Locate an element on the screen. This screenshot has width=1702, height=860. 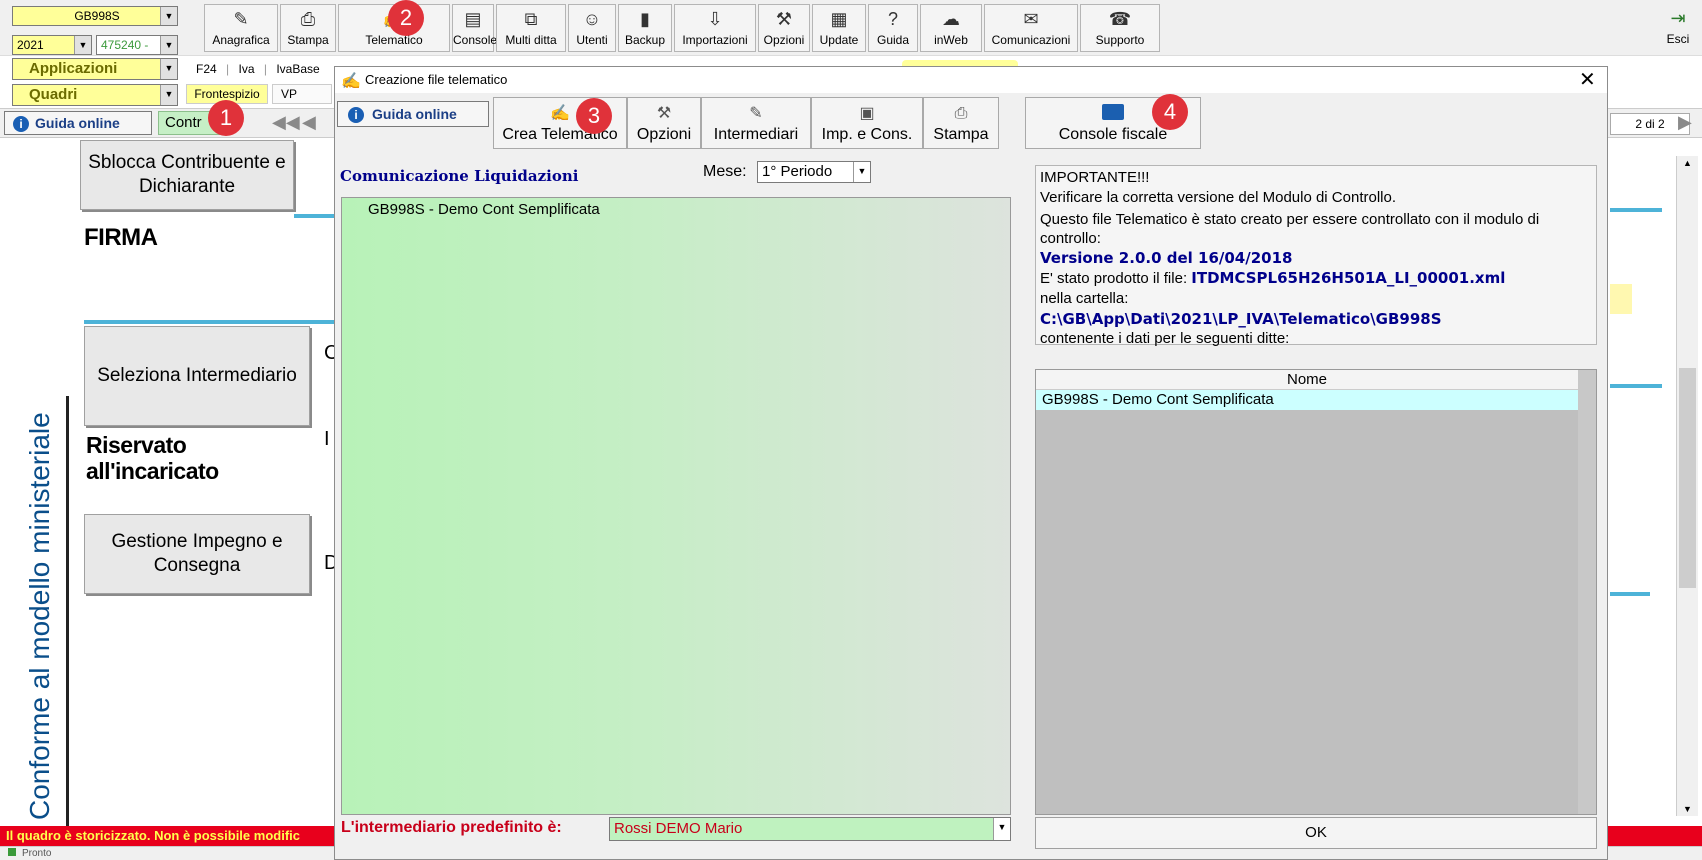
quadri-combo: Quadri ▼ is located at coordinates (95, 95).